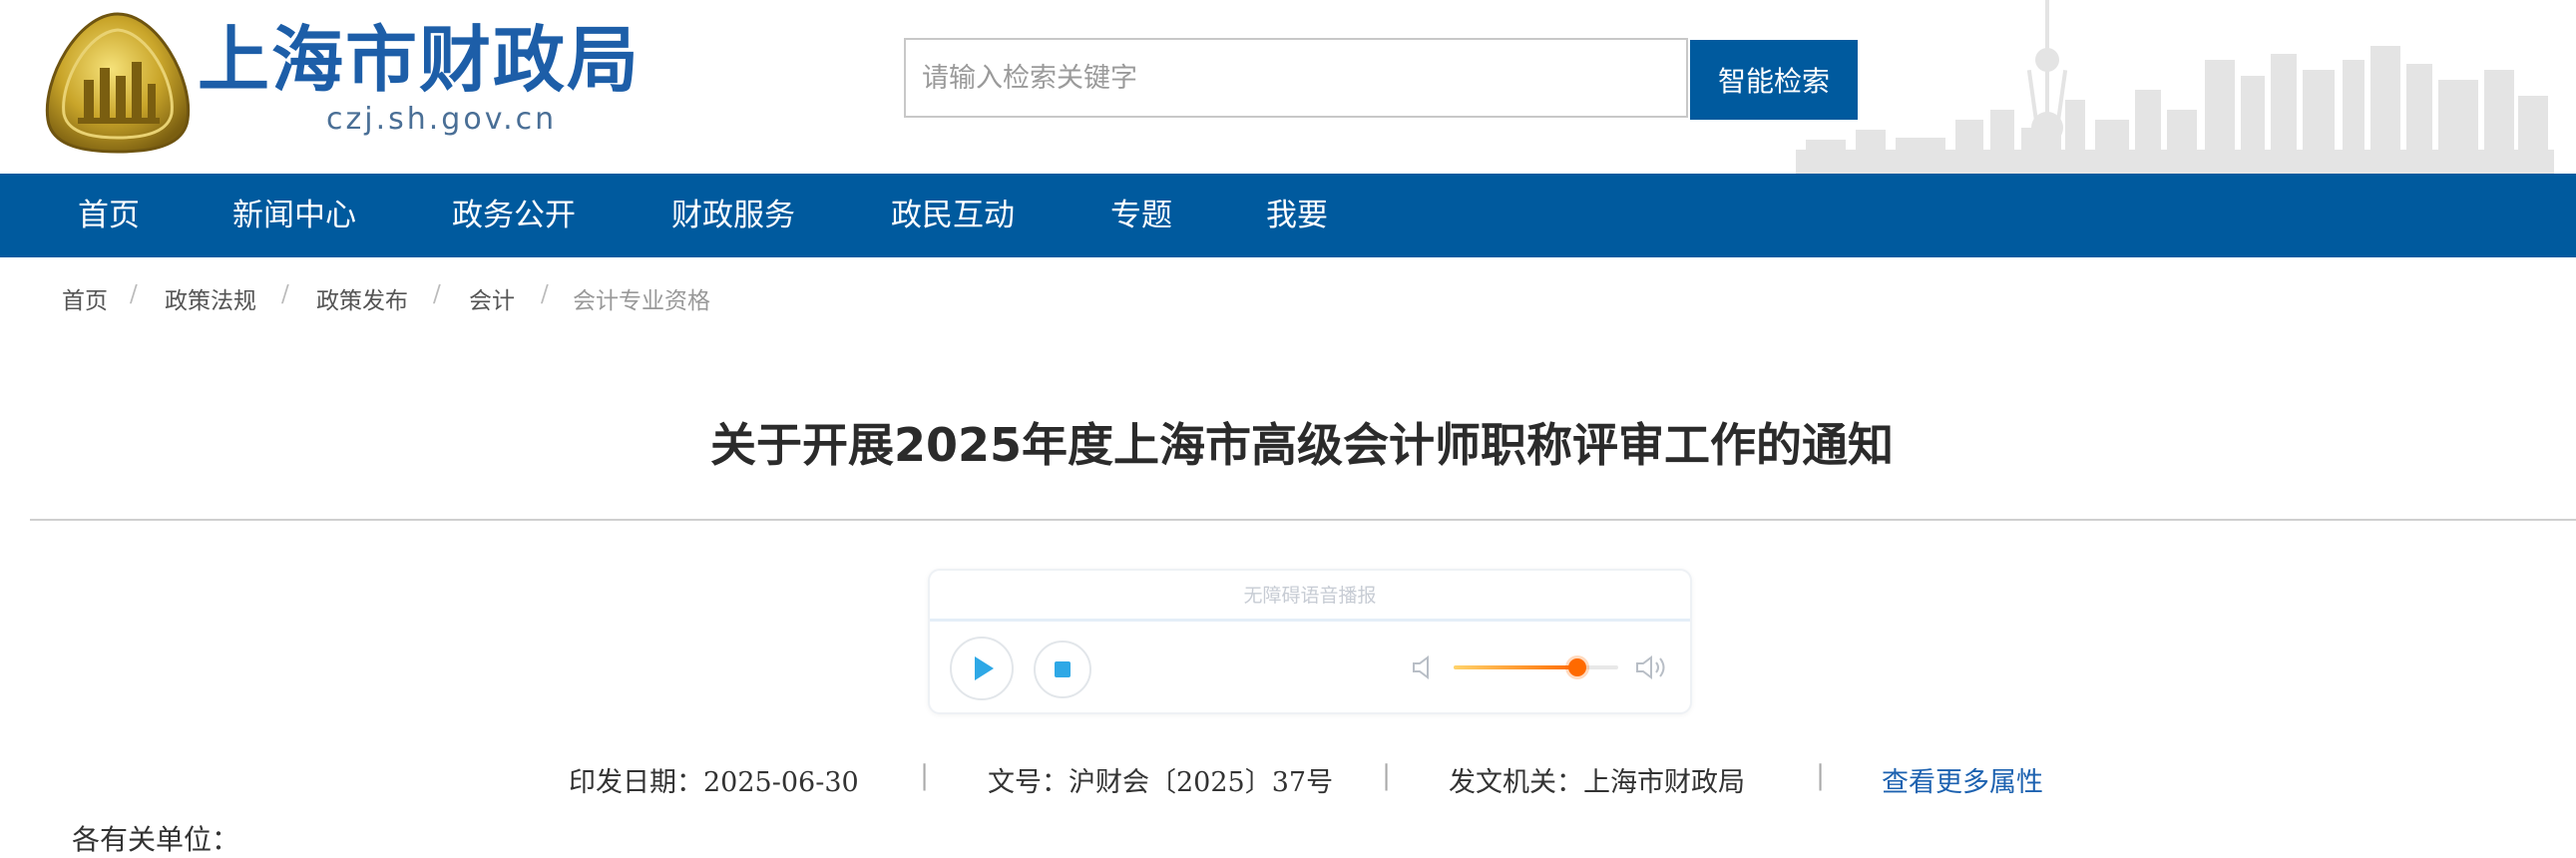 The width and height of the screenshot is (2576, 858). I want to click on play-button, so click(982, 668).